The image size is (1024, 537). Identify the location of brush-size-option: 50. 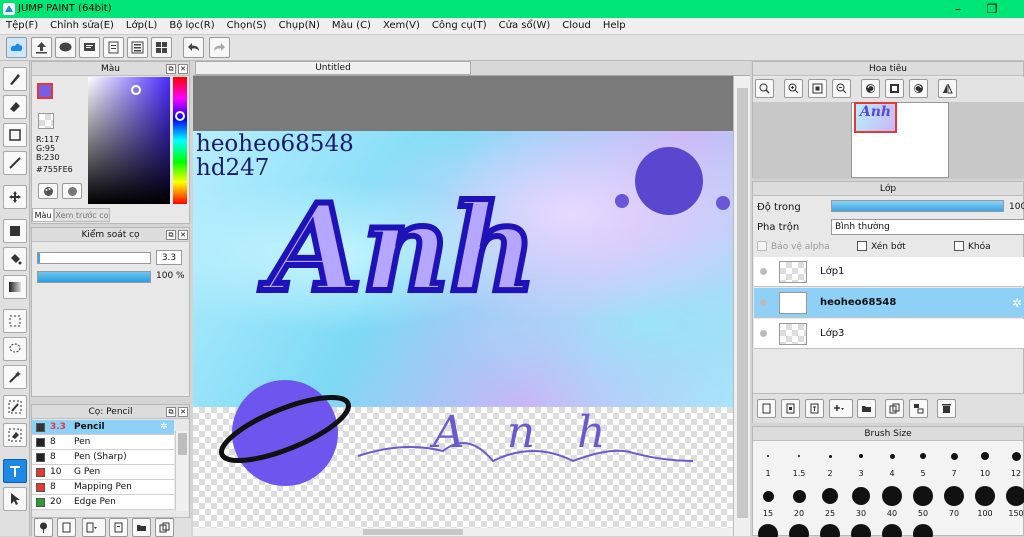
(923, 500).